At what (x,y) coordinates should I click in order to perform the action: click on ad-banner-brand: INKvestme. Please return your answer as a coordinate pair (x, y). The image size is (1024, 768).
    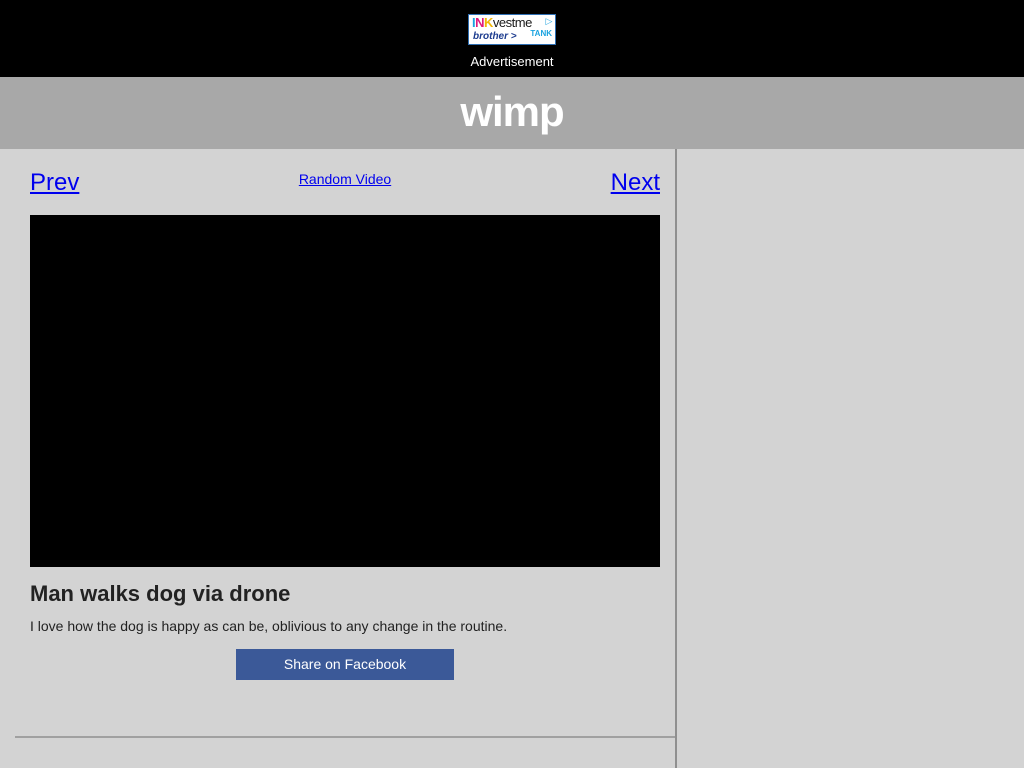
    Looking at the image, I should click on (502, 23).